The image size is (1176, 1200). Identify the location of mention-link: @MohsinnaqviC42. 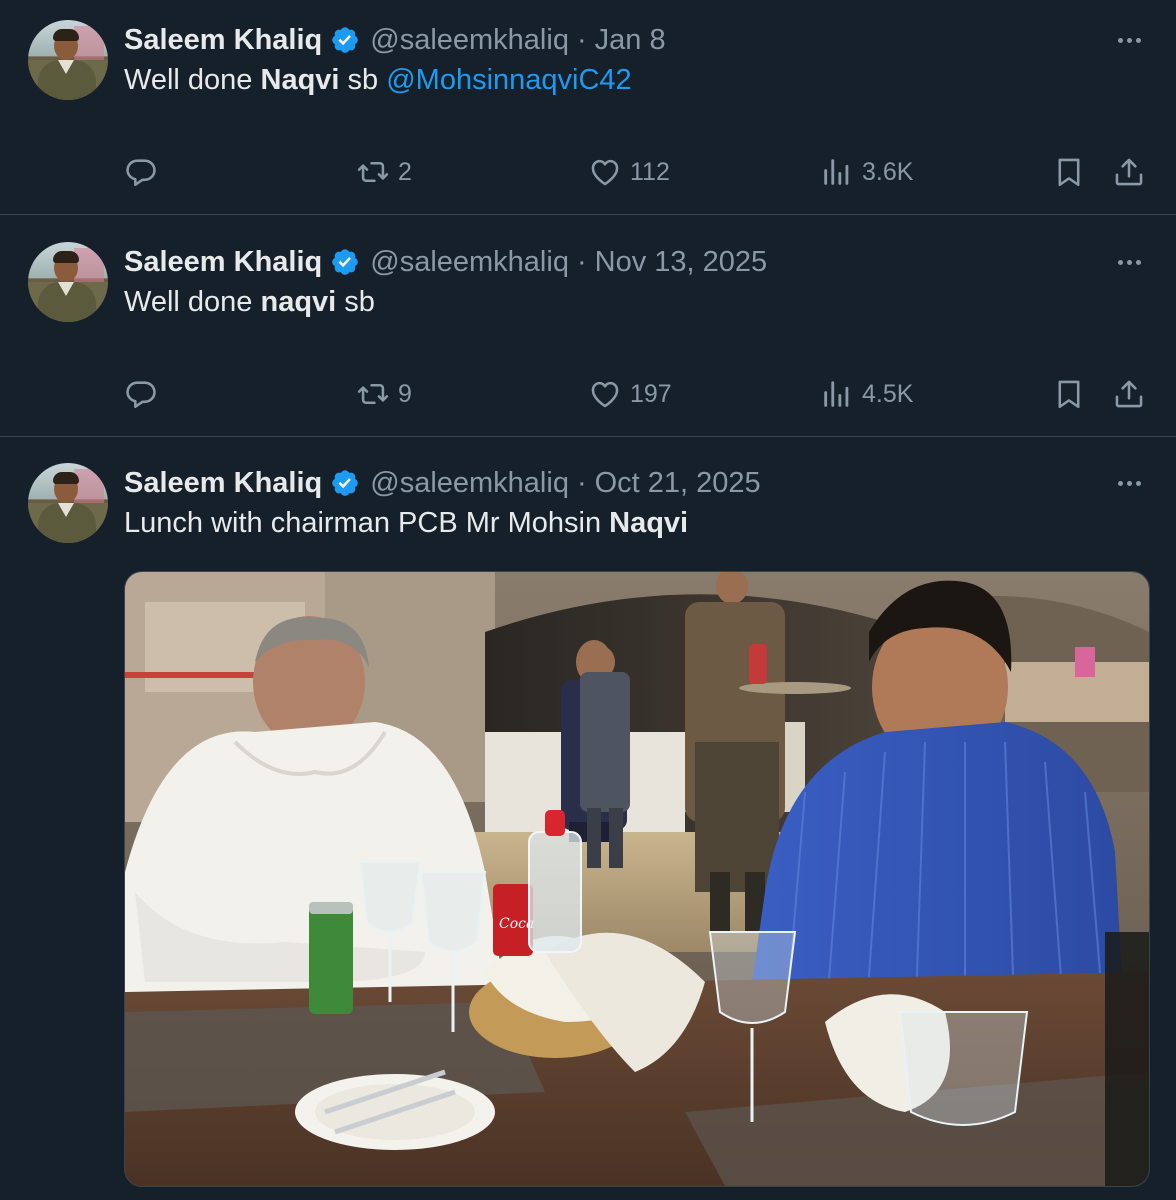
(508, 80).